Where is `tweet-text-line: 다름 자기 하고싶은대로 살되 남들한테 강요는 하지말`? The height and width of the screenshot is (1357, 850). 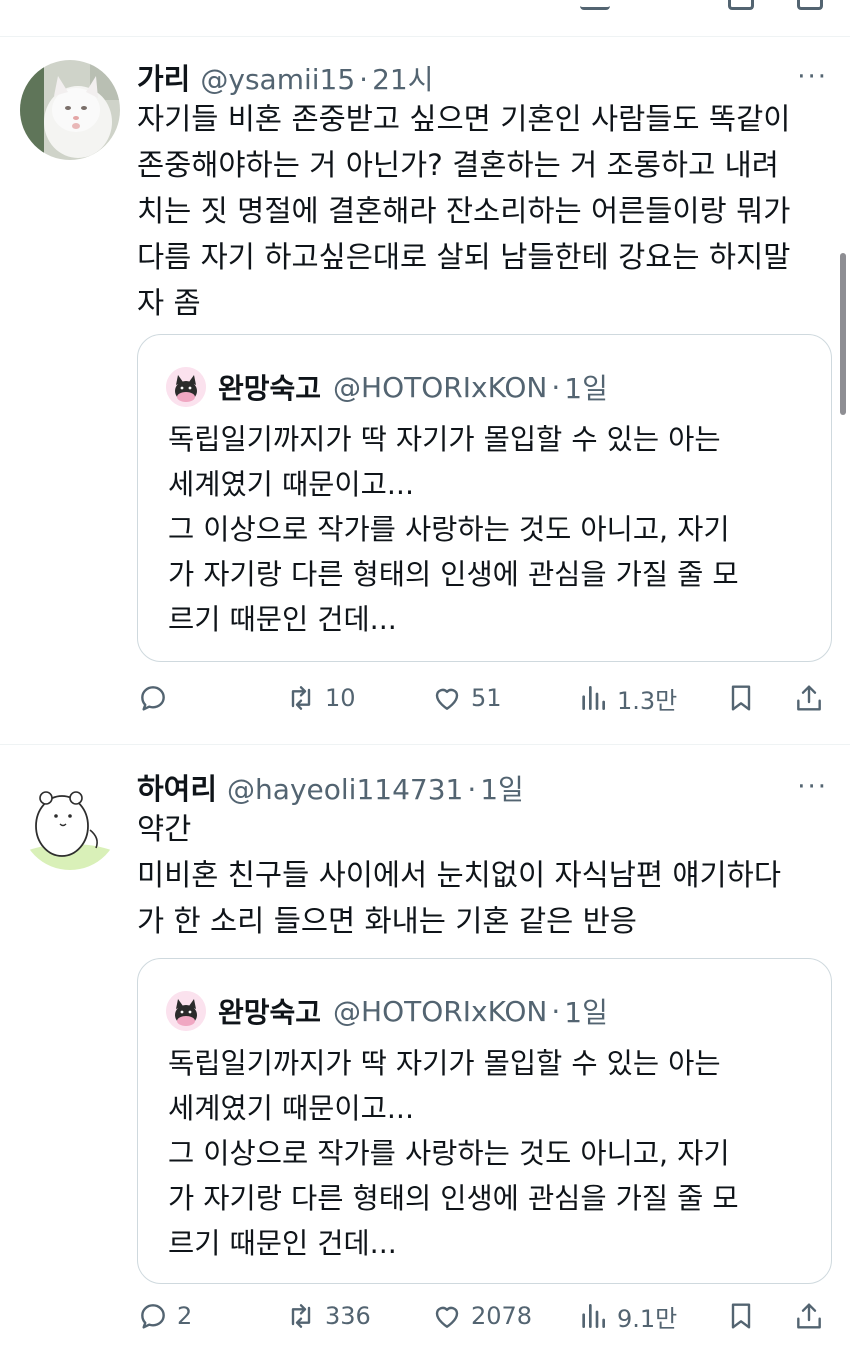
tweet-text-line: 다름 자기 하고싶은대로 살되 남들한테 강요는 하지말 is located at coordinates (464, 257).